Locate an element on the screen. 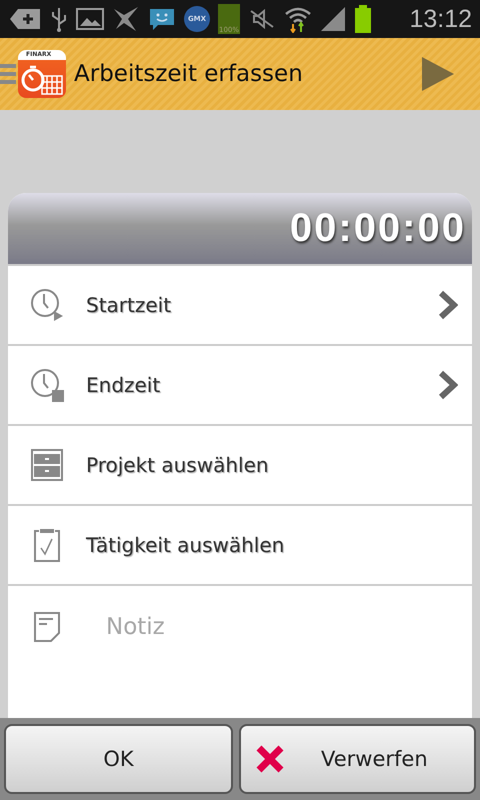 Image resolution: width=480 pixels, height=800 pixels. cabinet-icon is located at coordinates (47, 465).